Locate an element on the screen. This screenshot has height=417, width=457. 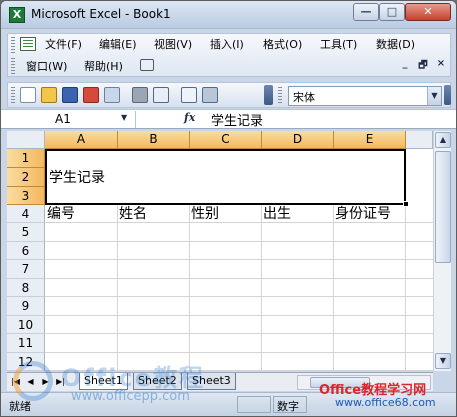
print-icon is located at coordinates (140, 95).